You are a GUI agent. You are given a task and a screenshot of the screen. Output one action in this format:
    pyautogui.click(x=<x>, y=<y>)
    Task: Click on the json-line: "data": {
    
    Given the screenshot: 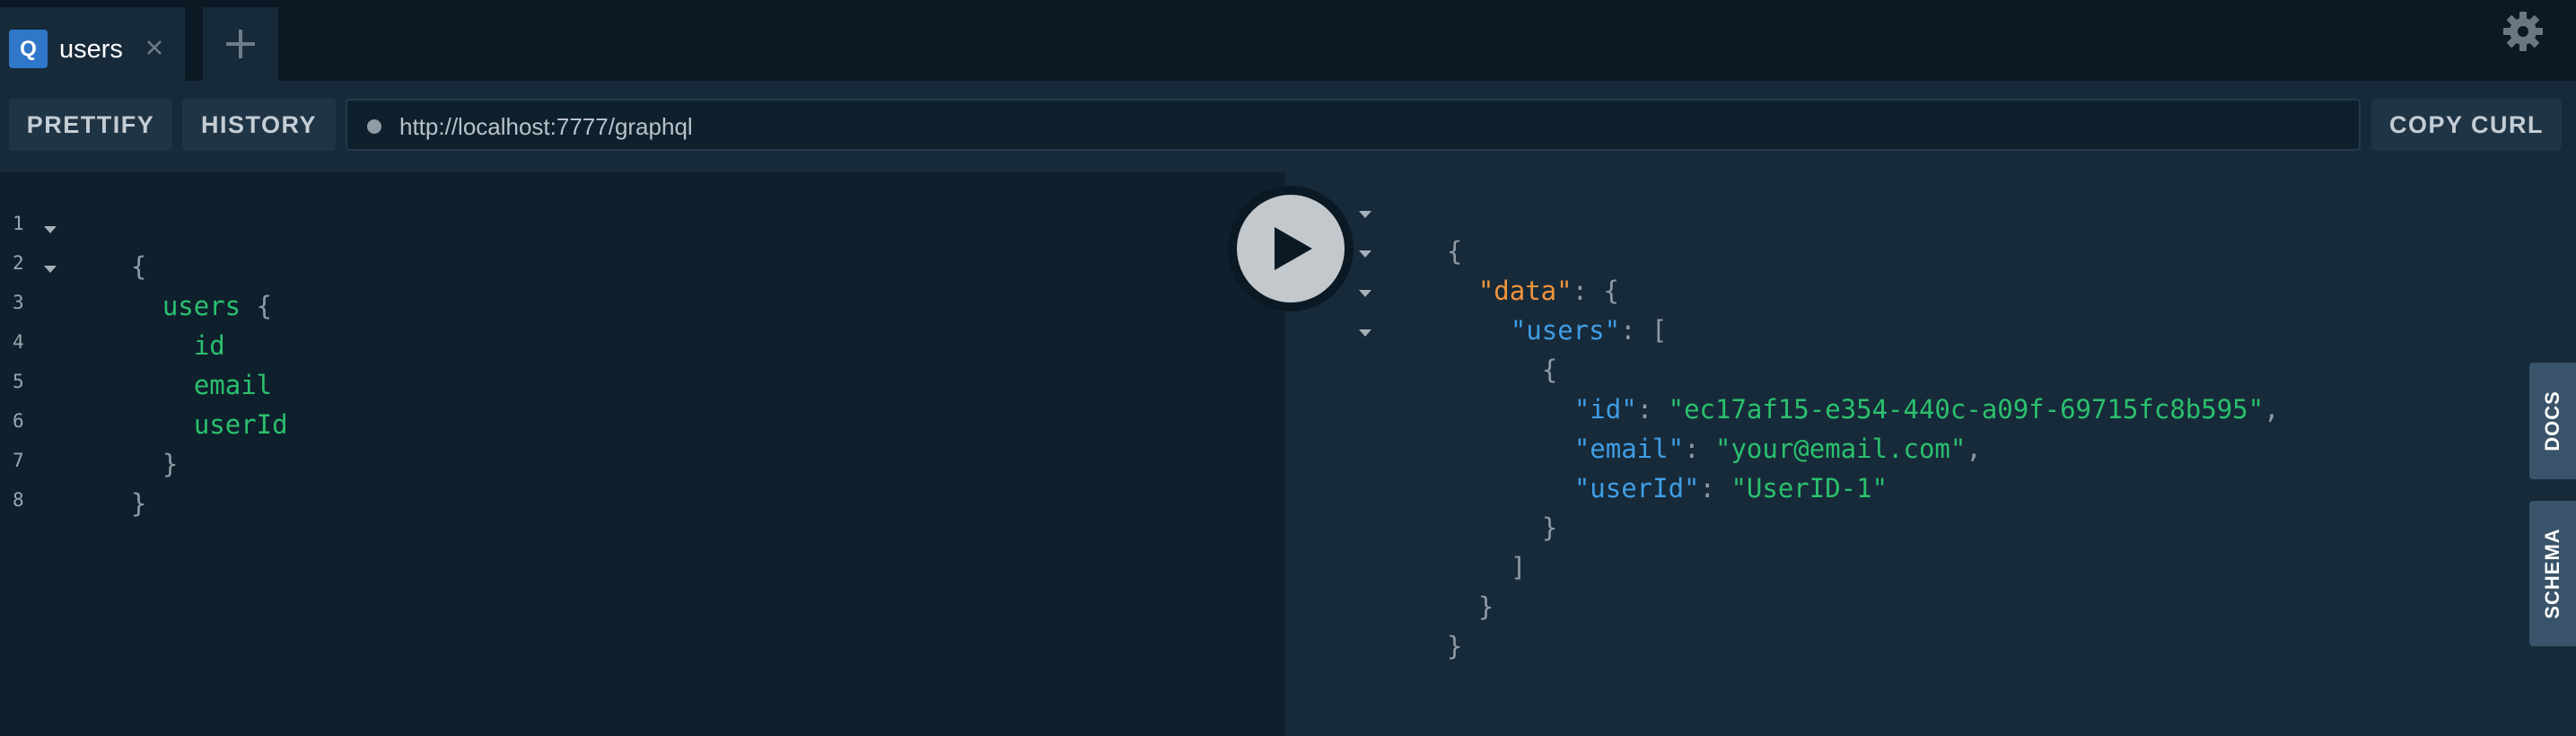 What is the action you would take?
    pyautogui.click(x=1517, y=269)
    